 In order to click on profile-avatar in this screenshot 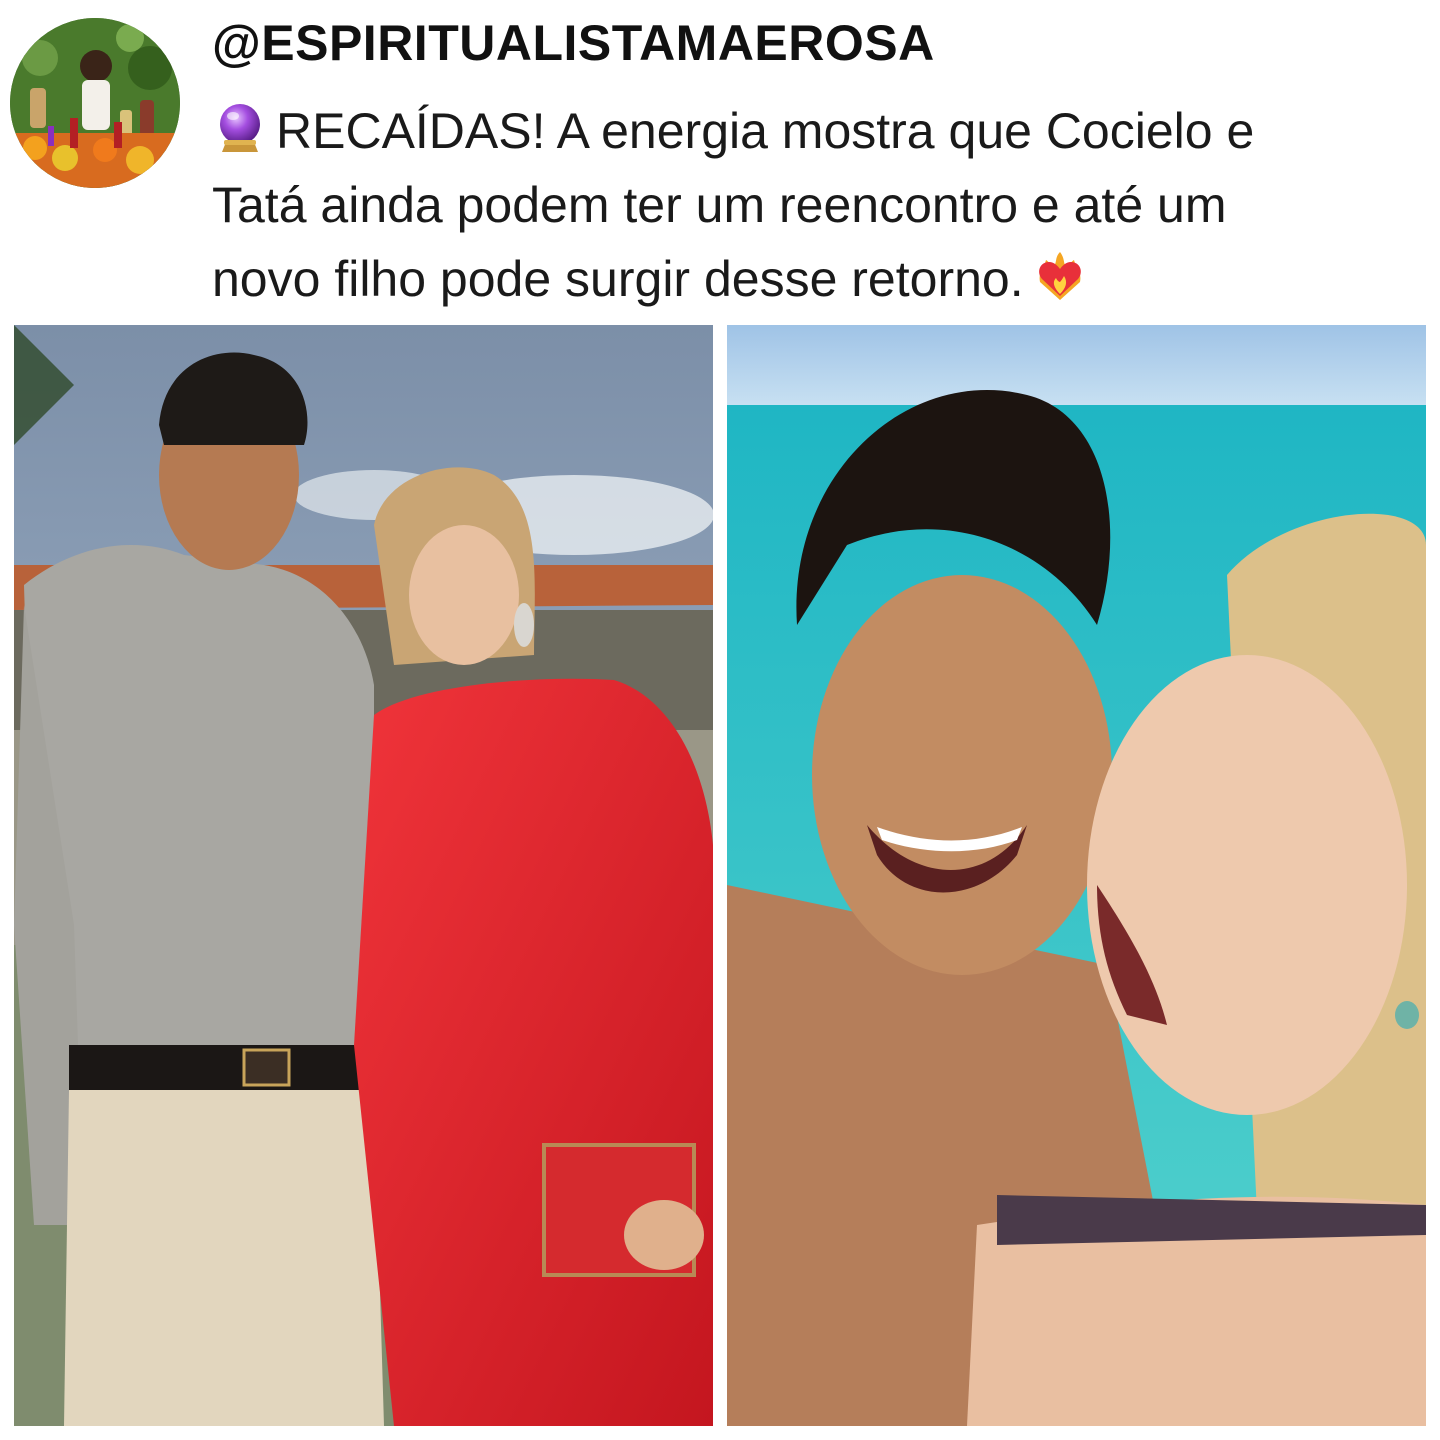, I will do `click(95, 103)`.